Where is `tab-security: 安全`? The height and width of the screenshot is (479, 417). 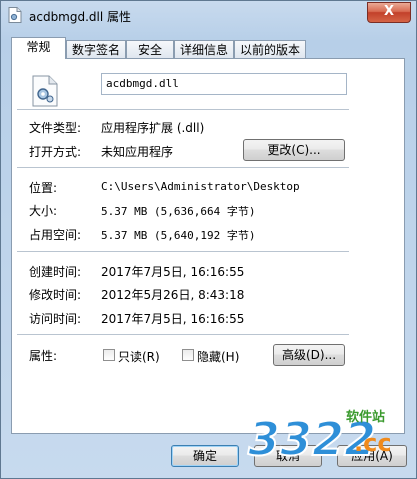
tab-security: 安全 is located at coordinates (150, 49).